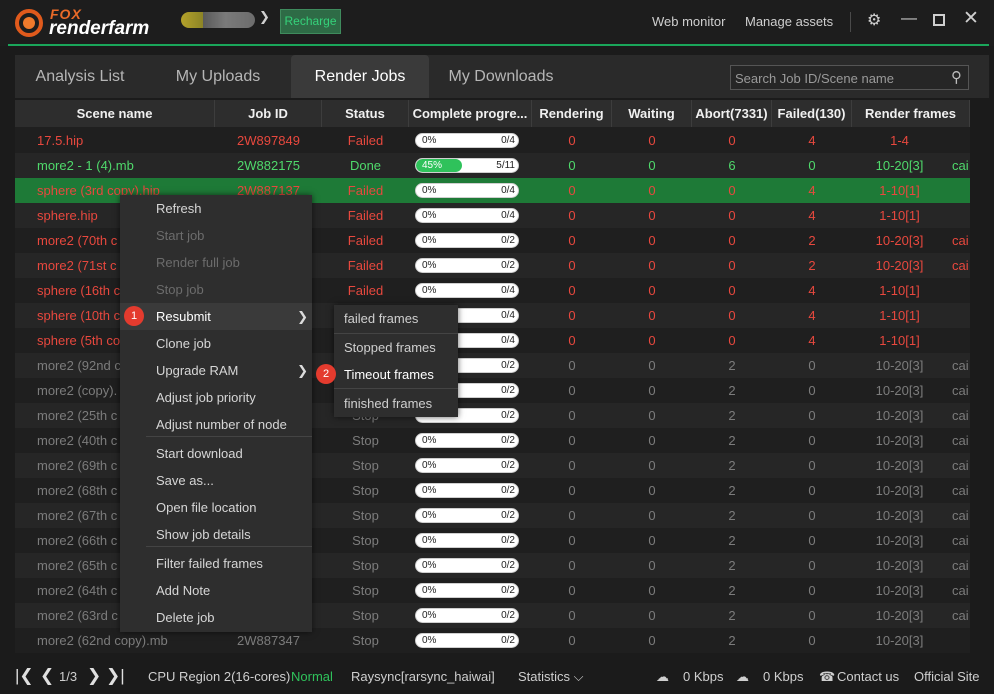 This screenshot has width=994, height=694. I want to click on column-header: Status, so click(365, 113).